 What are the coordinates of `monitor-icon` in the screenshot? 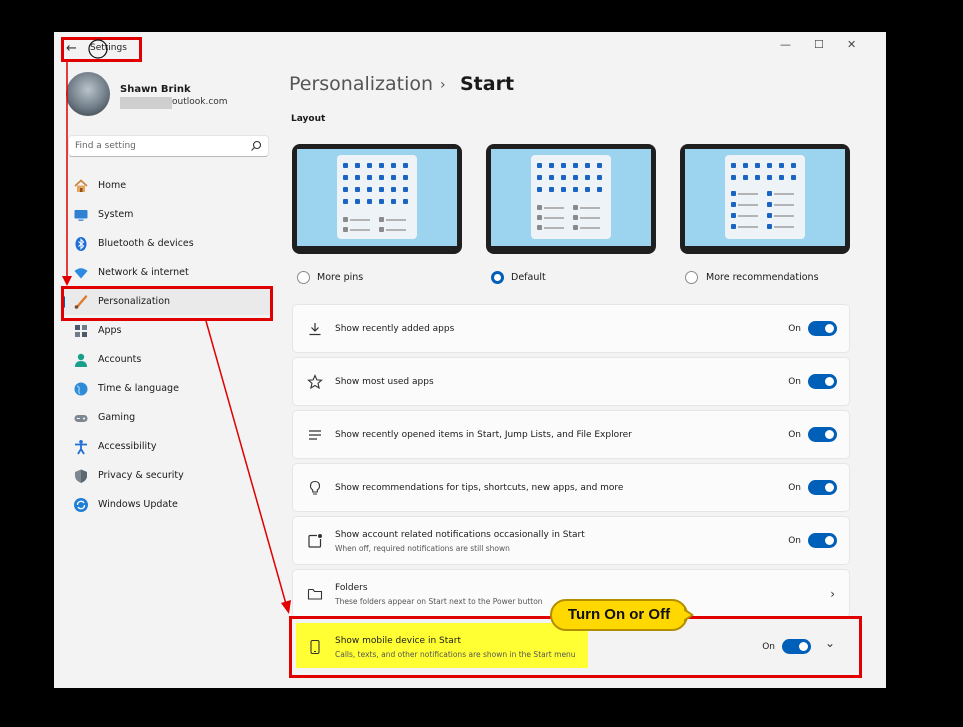 It's located at (81, 215).